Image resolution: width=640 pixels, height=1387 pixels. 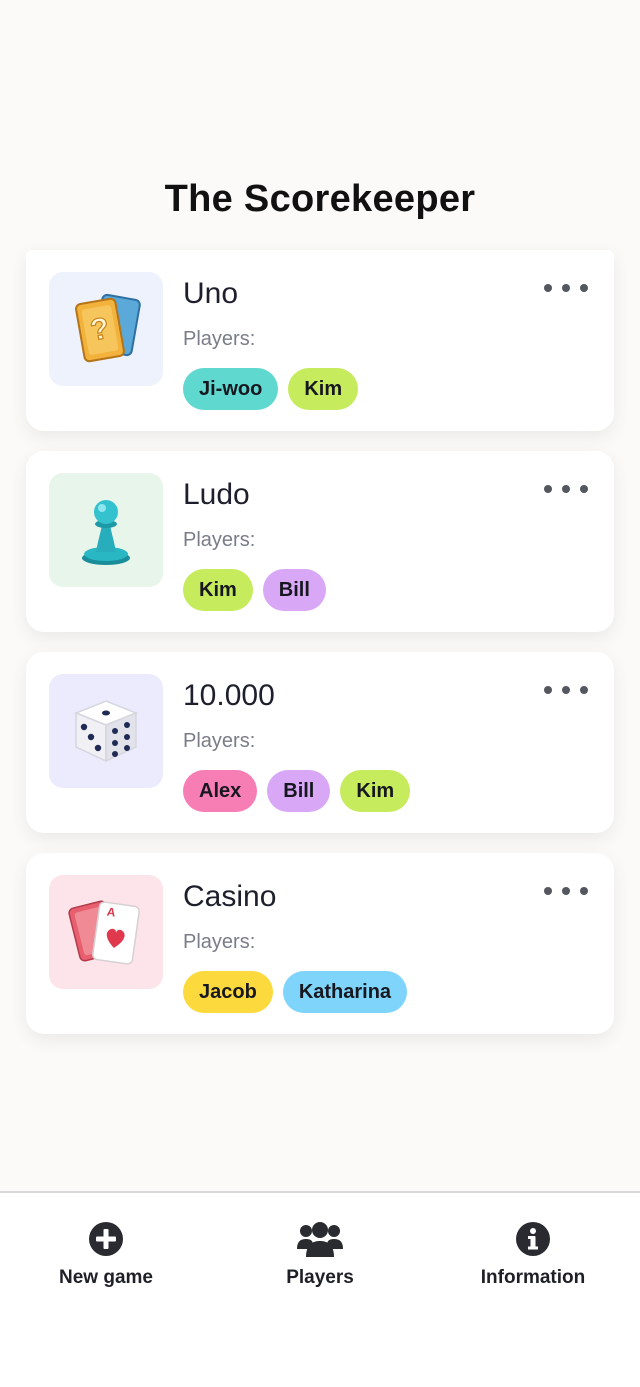 I want to click on nav-label: Players, so click(x=320, y=1277).